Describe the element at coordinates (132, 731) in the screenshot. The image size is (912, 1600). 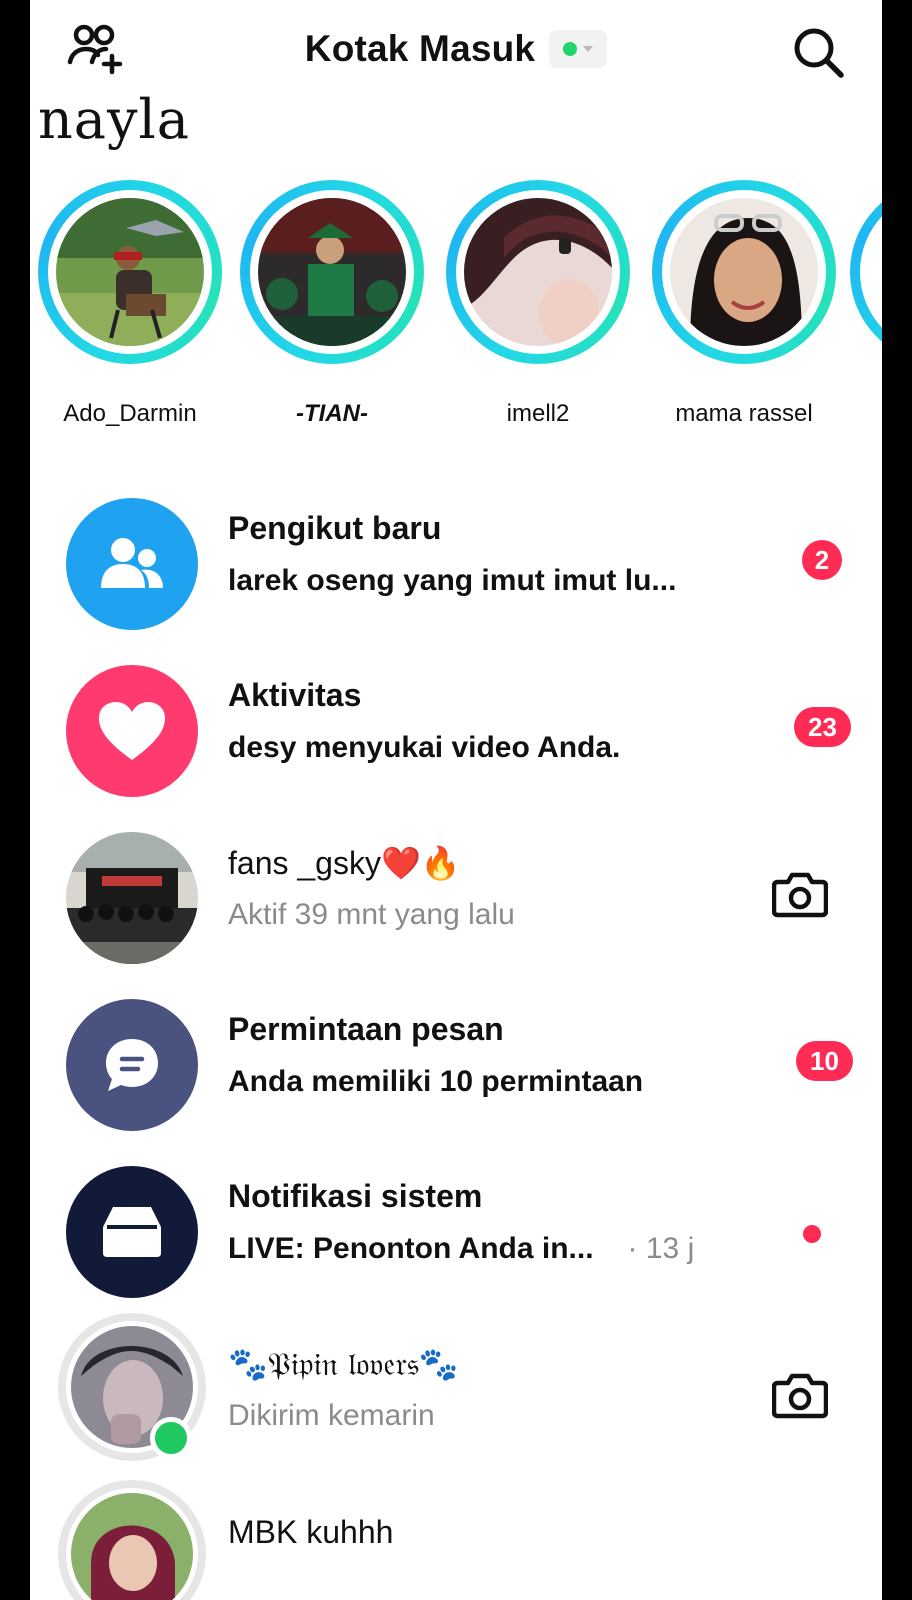
I see `heart-icon` at that location.